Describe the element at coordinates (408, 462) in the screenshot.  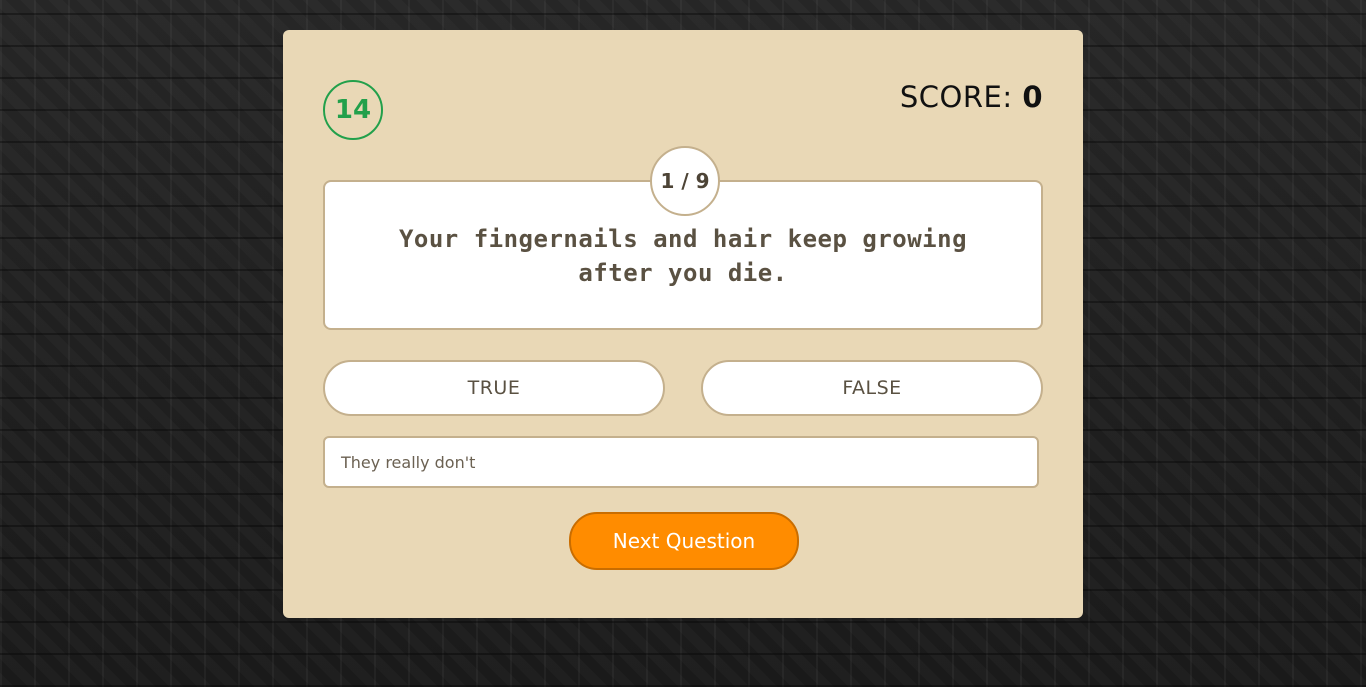
I see `explanation-text: They really don't` at that location.